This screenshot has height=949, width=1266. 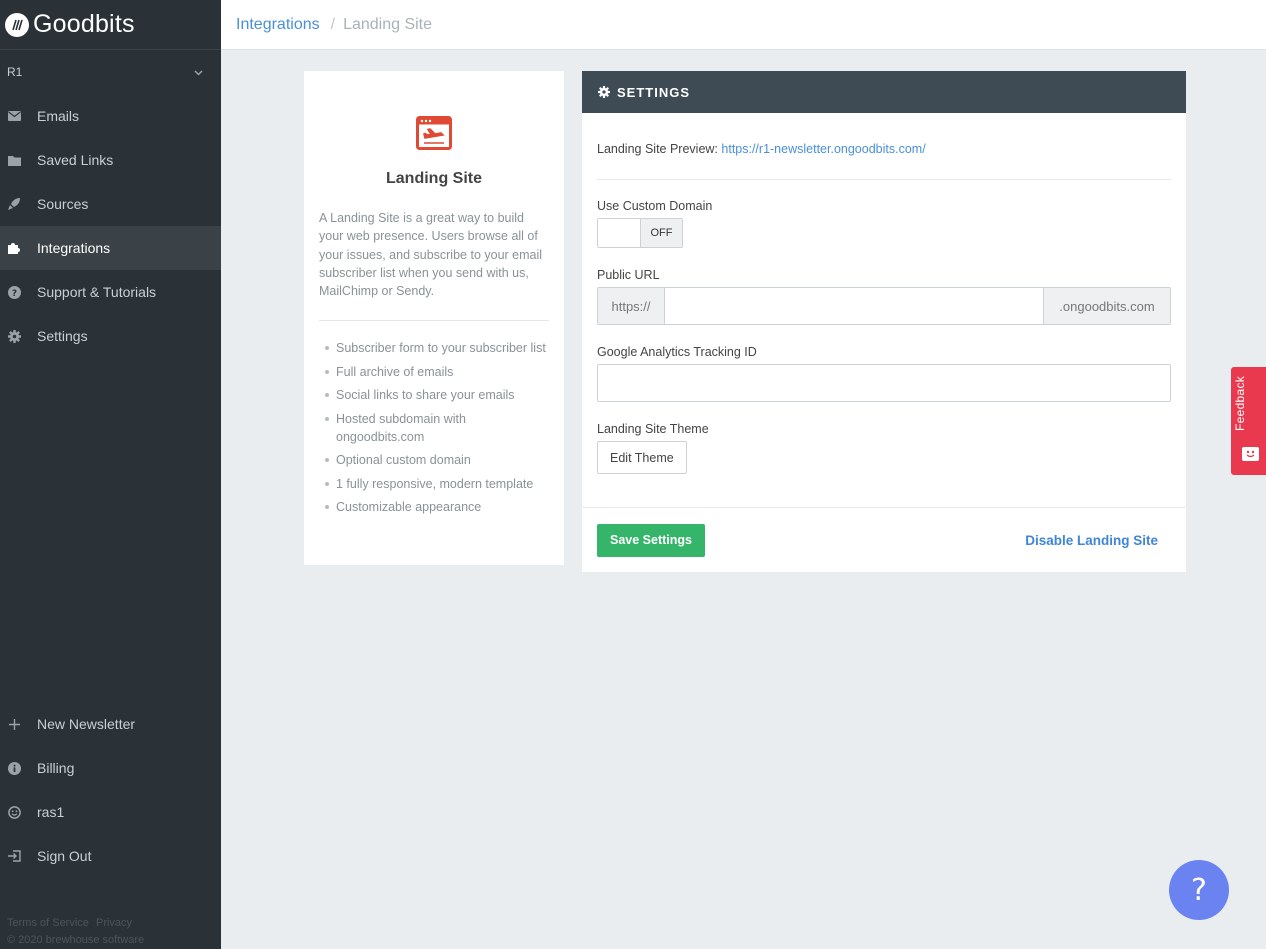 What do you see at coordinates (56, 768) in the screenshot?
I see `sidebar-item-label: Billing` at bounding box center [56, 768].